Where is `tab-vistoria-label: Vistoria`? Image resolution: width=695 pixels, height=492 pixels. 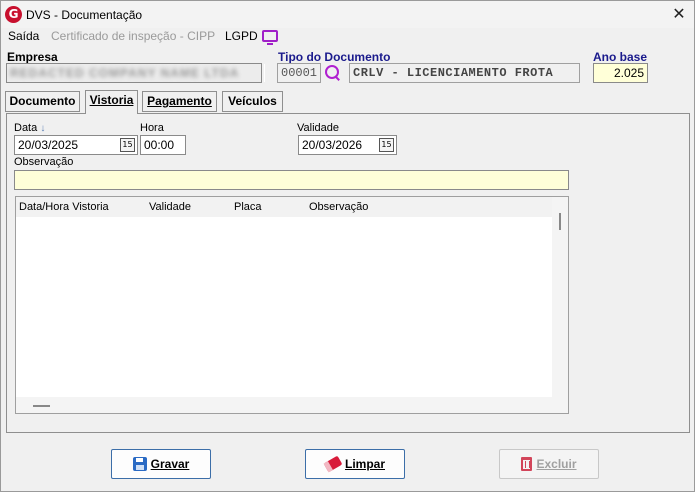
tab-vistoria-label: Vistoria is located at coordinates (111, 100).